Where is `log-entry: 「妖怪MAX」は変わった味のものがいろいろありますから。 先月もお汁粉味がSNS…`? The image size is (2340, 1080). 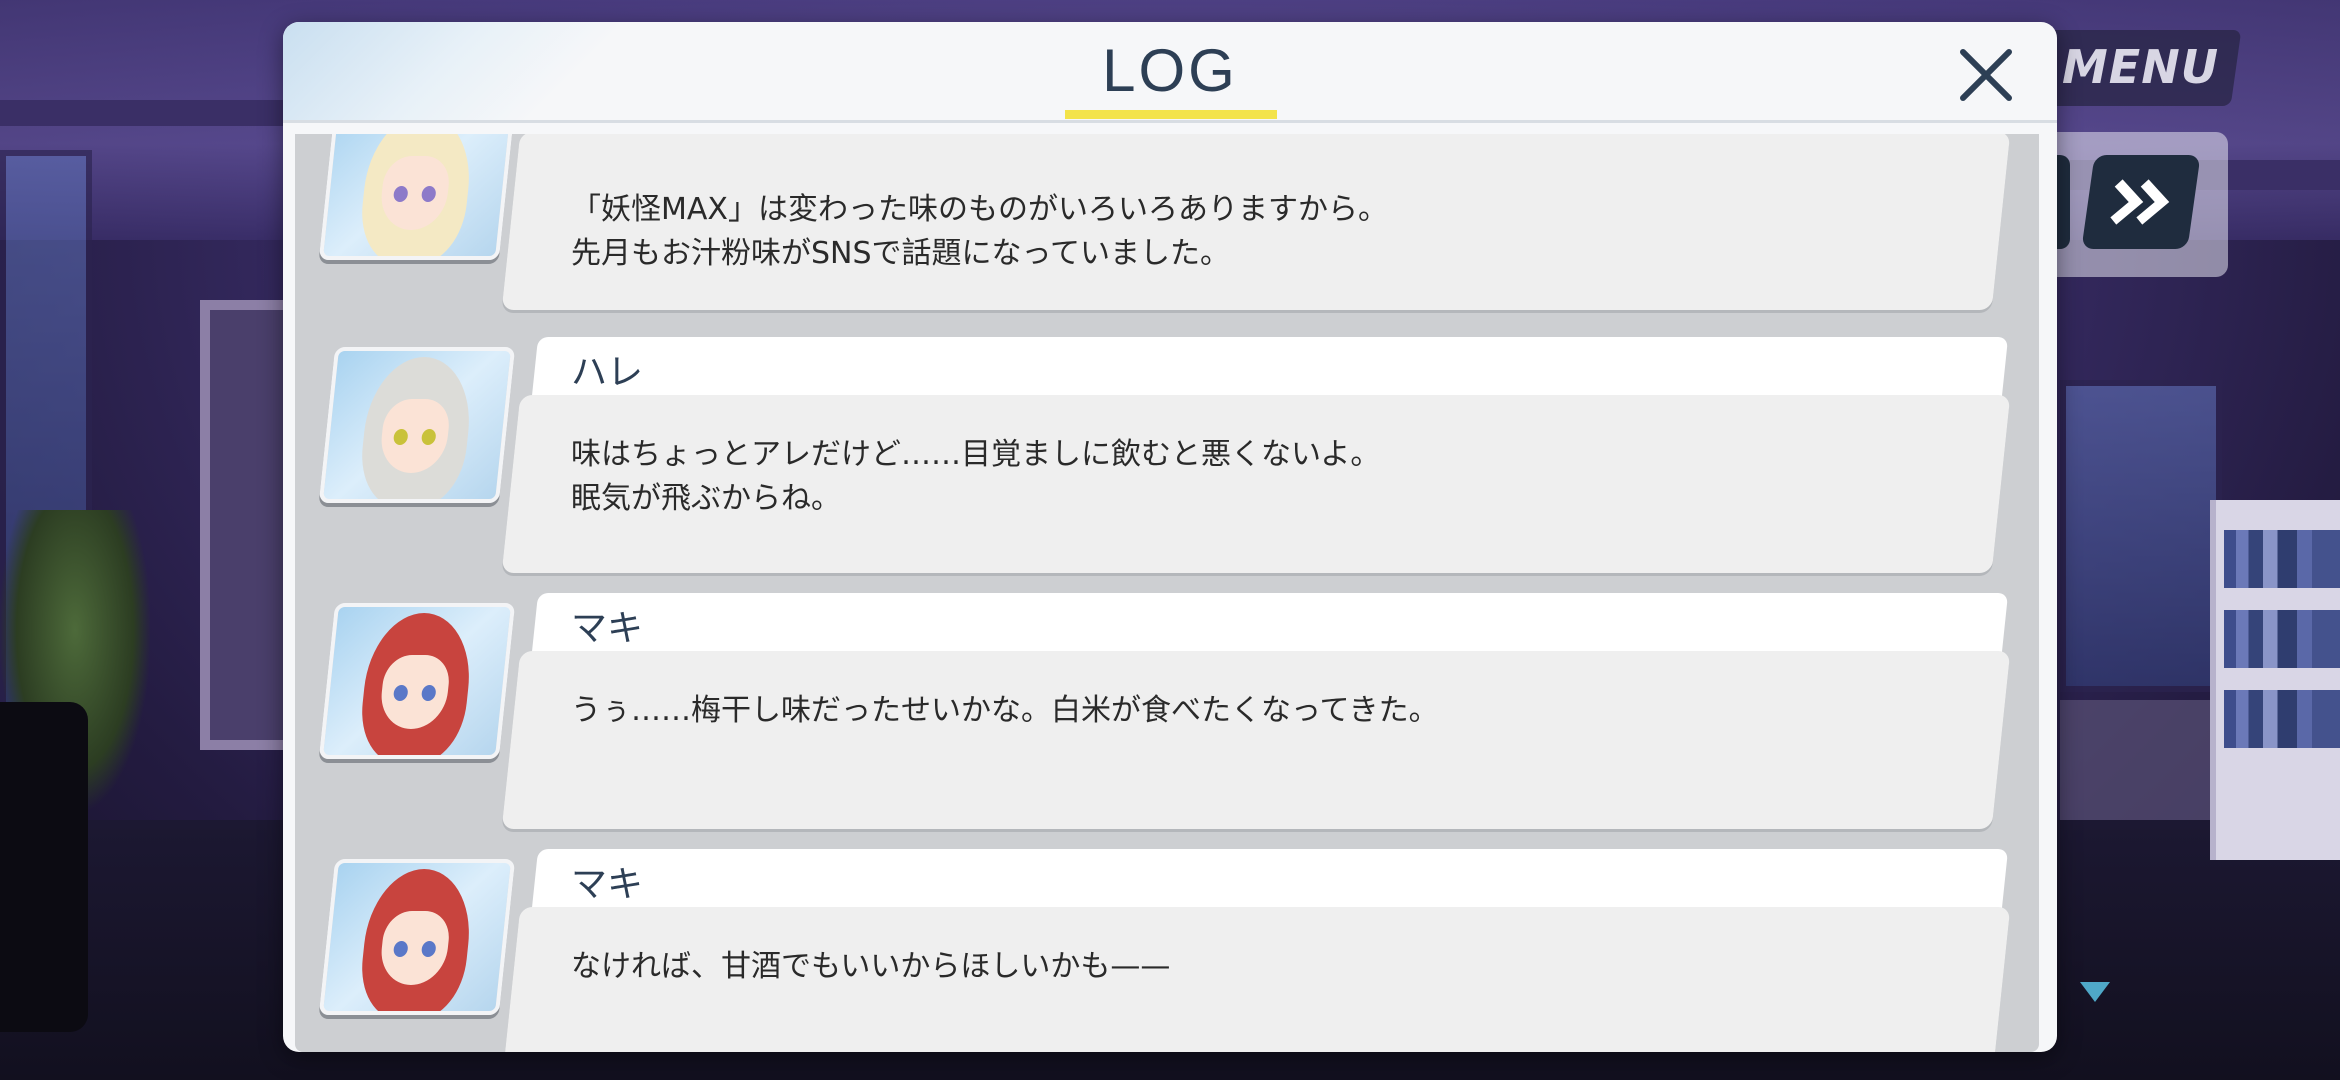
log-entry: 「妖怪MAX」は変わった味のものがいろいろありますから。 先月もお汁粉味がSNS… is located at coordinates (1167, 227).